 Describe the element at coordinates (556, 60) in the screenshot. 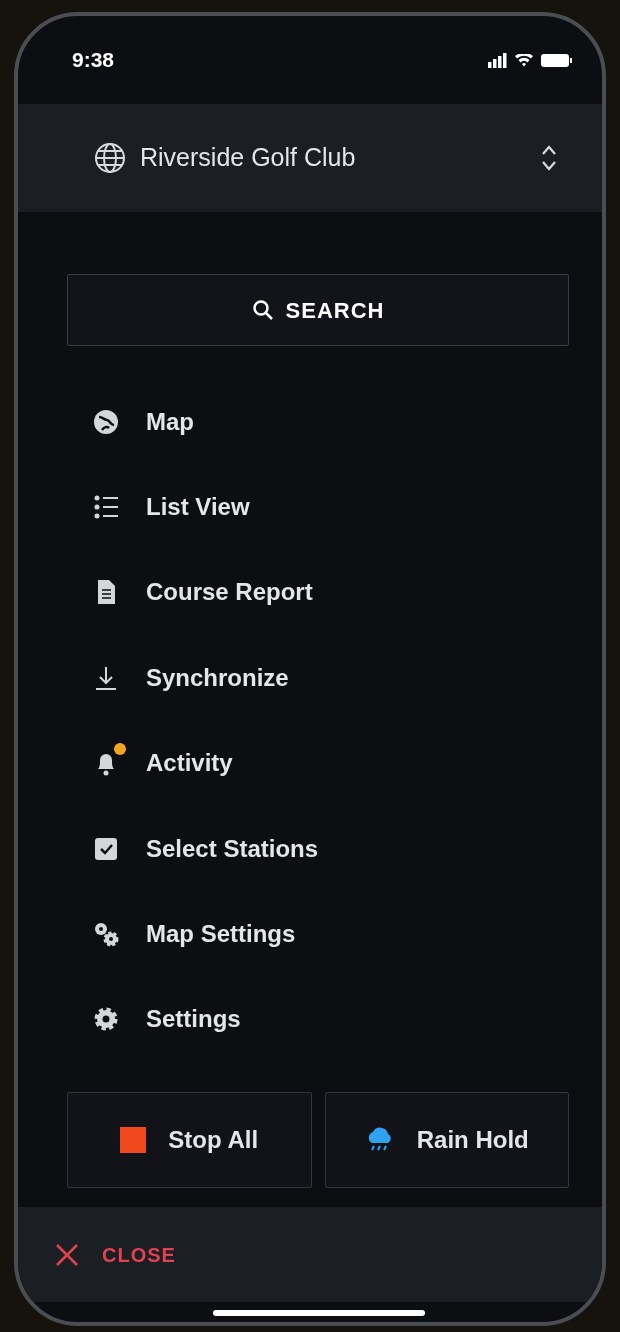

I see `battery-icon` at that location.